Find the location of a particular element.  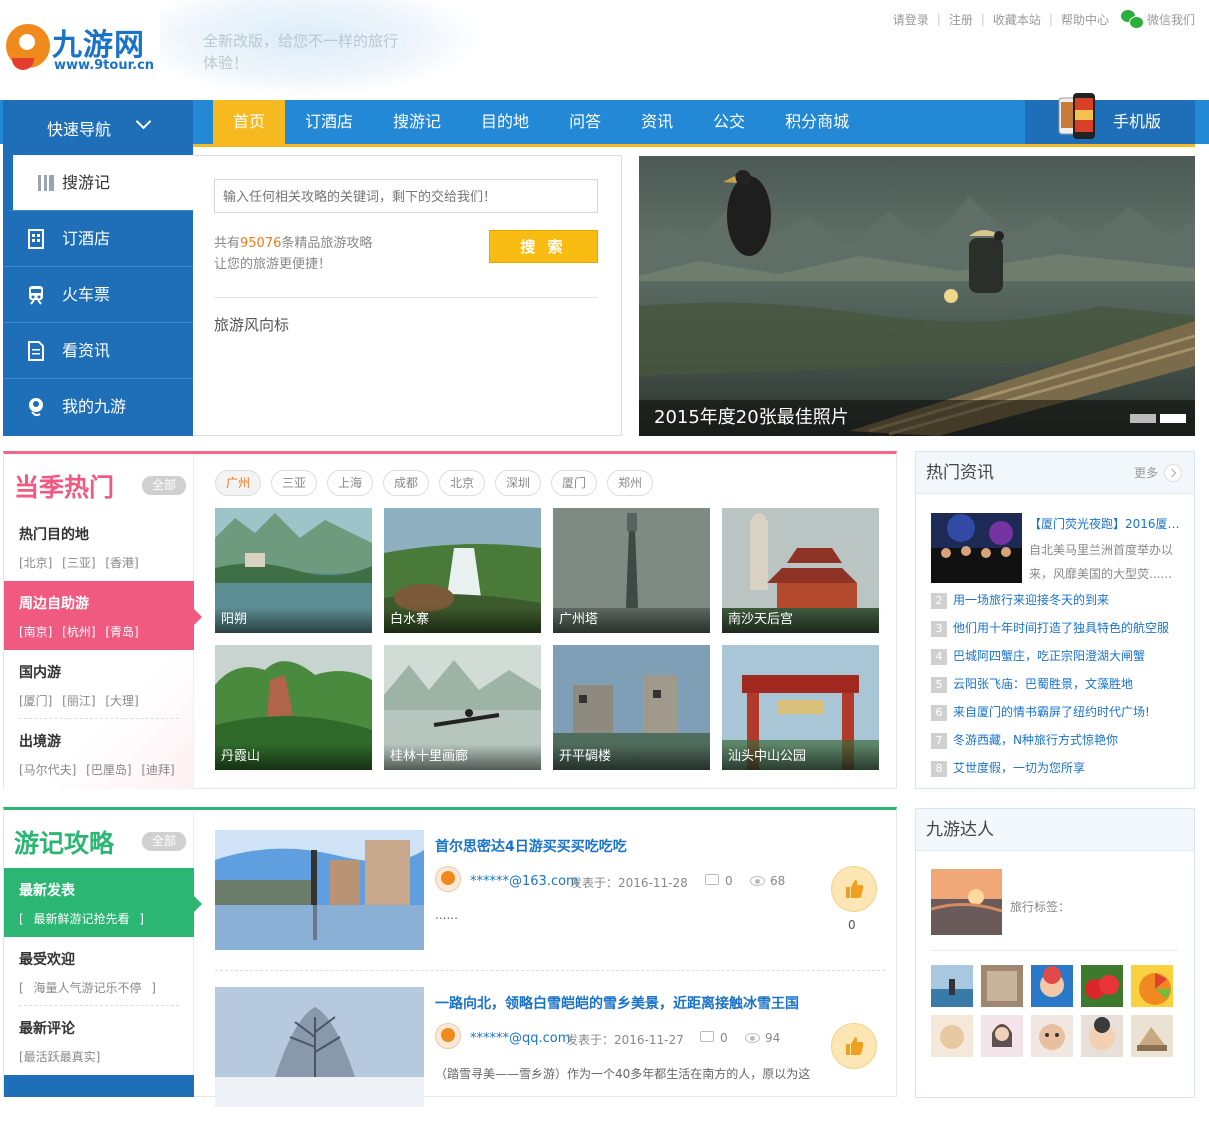

place-card: 汕头中山公园 is located at coordinates (800, 707).